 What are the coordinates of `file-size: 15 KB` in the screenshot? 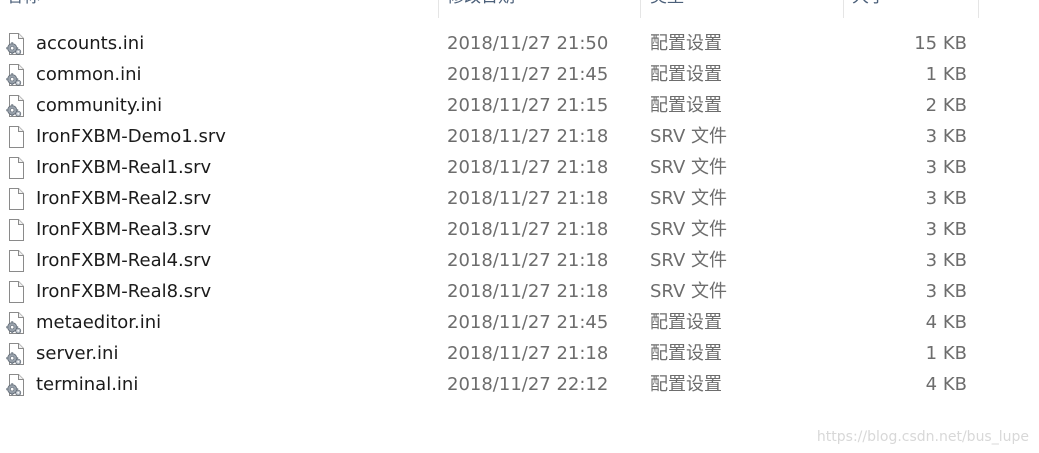 It's located at (940, 43).